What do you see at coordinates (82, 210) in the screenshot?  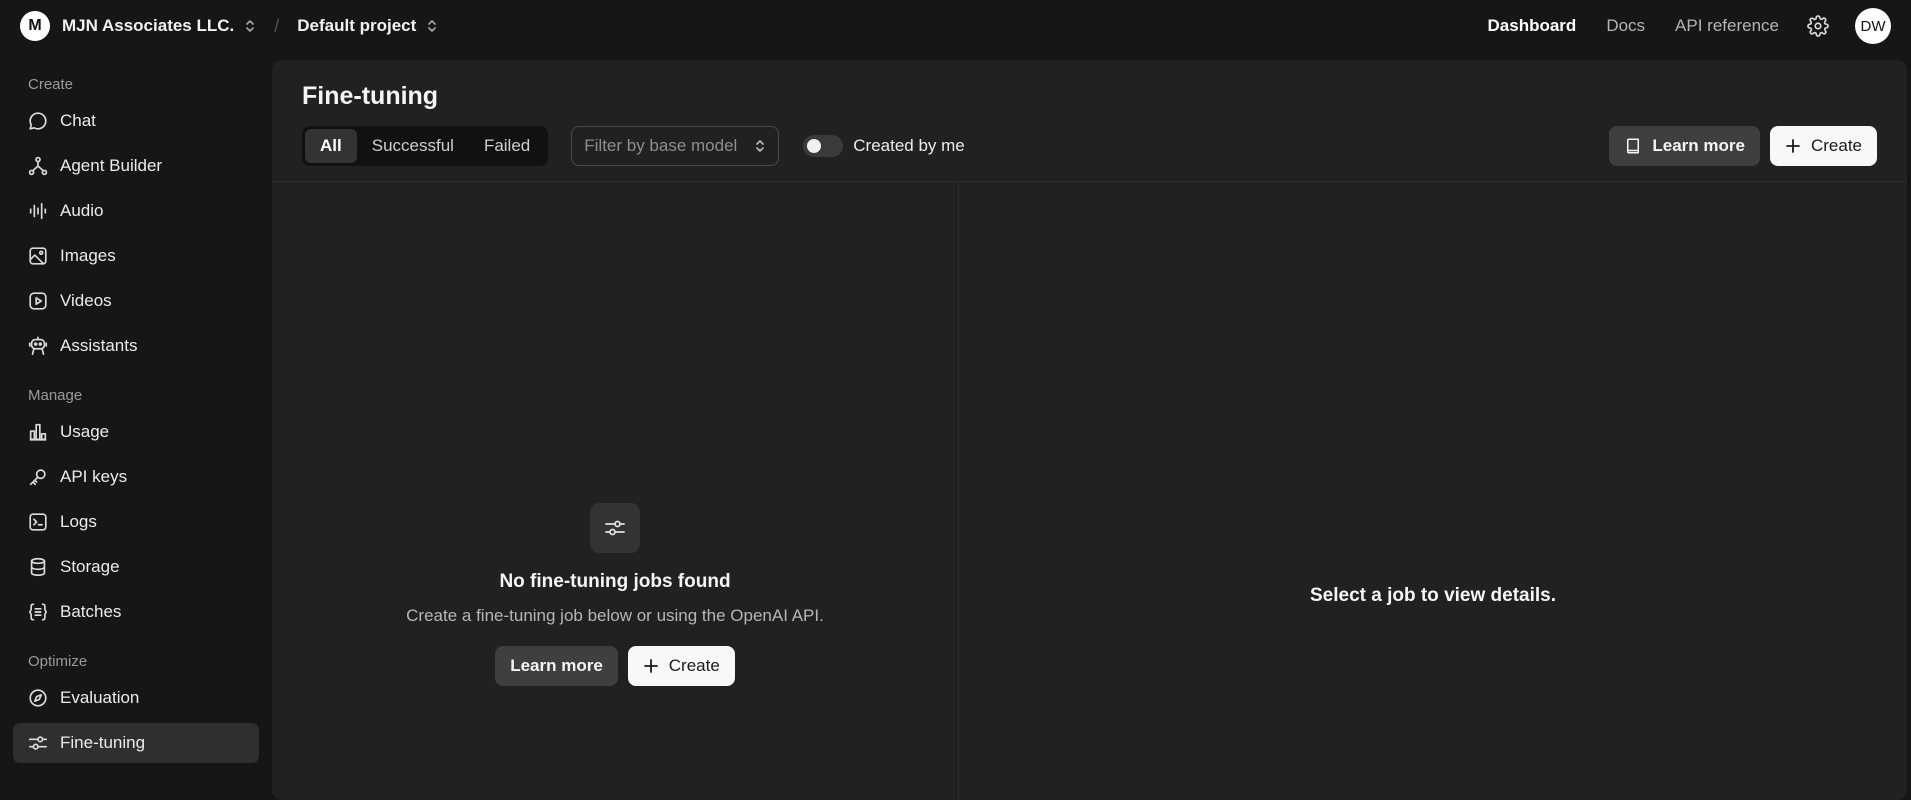 I see `sidebar-item-label: Audio` at bounding box center [82, 210].